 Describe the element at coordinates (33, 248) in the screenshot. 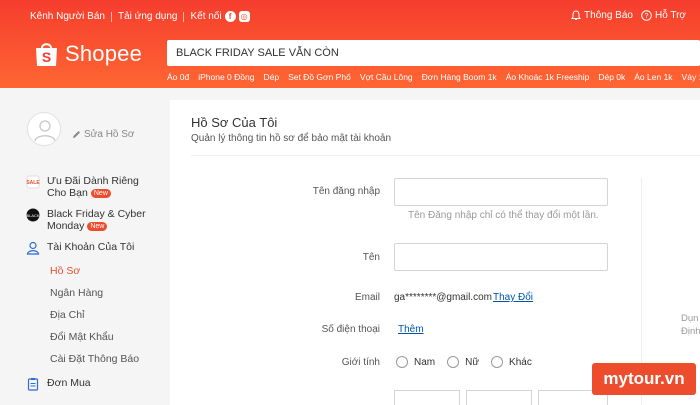

I see `user-icon` at that location.